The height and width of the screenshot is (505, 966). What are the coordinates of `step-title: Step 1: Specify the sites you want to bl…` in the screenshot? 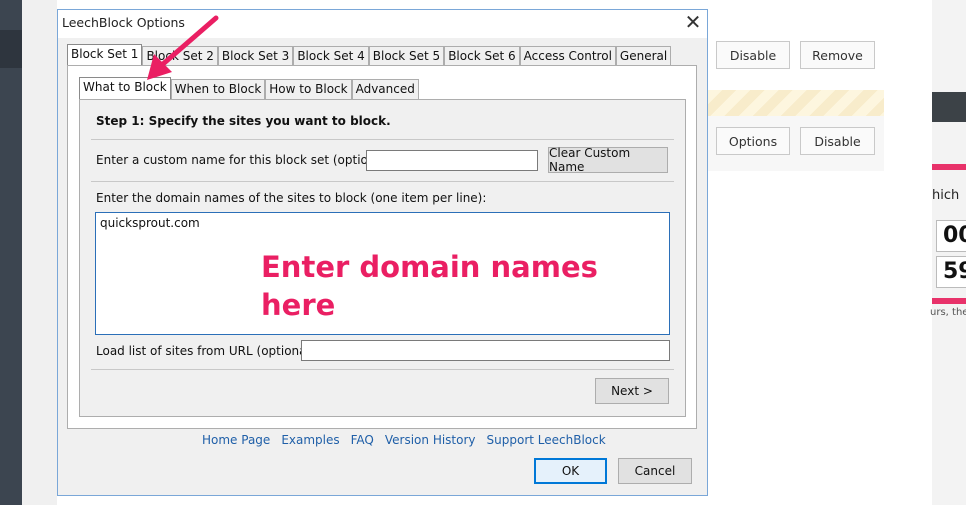 It's located at (243, 121).